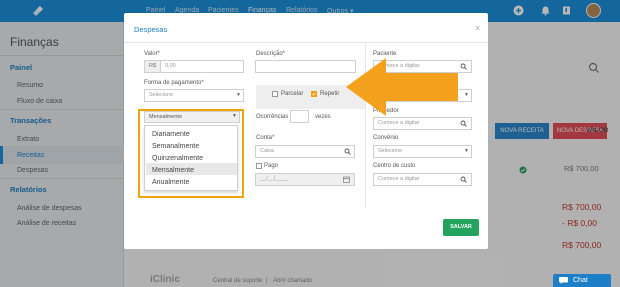  Describe the element at coordinates (422, 123) in the screenshot. I see `fornecedor-input: Comece a digitar` at that location.